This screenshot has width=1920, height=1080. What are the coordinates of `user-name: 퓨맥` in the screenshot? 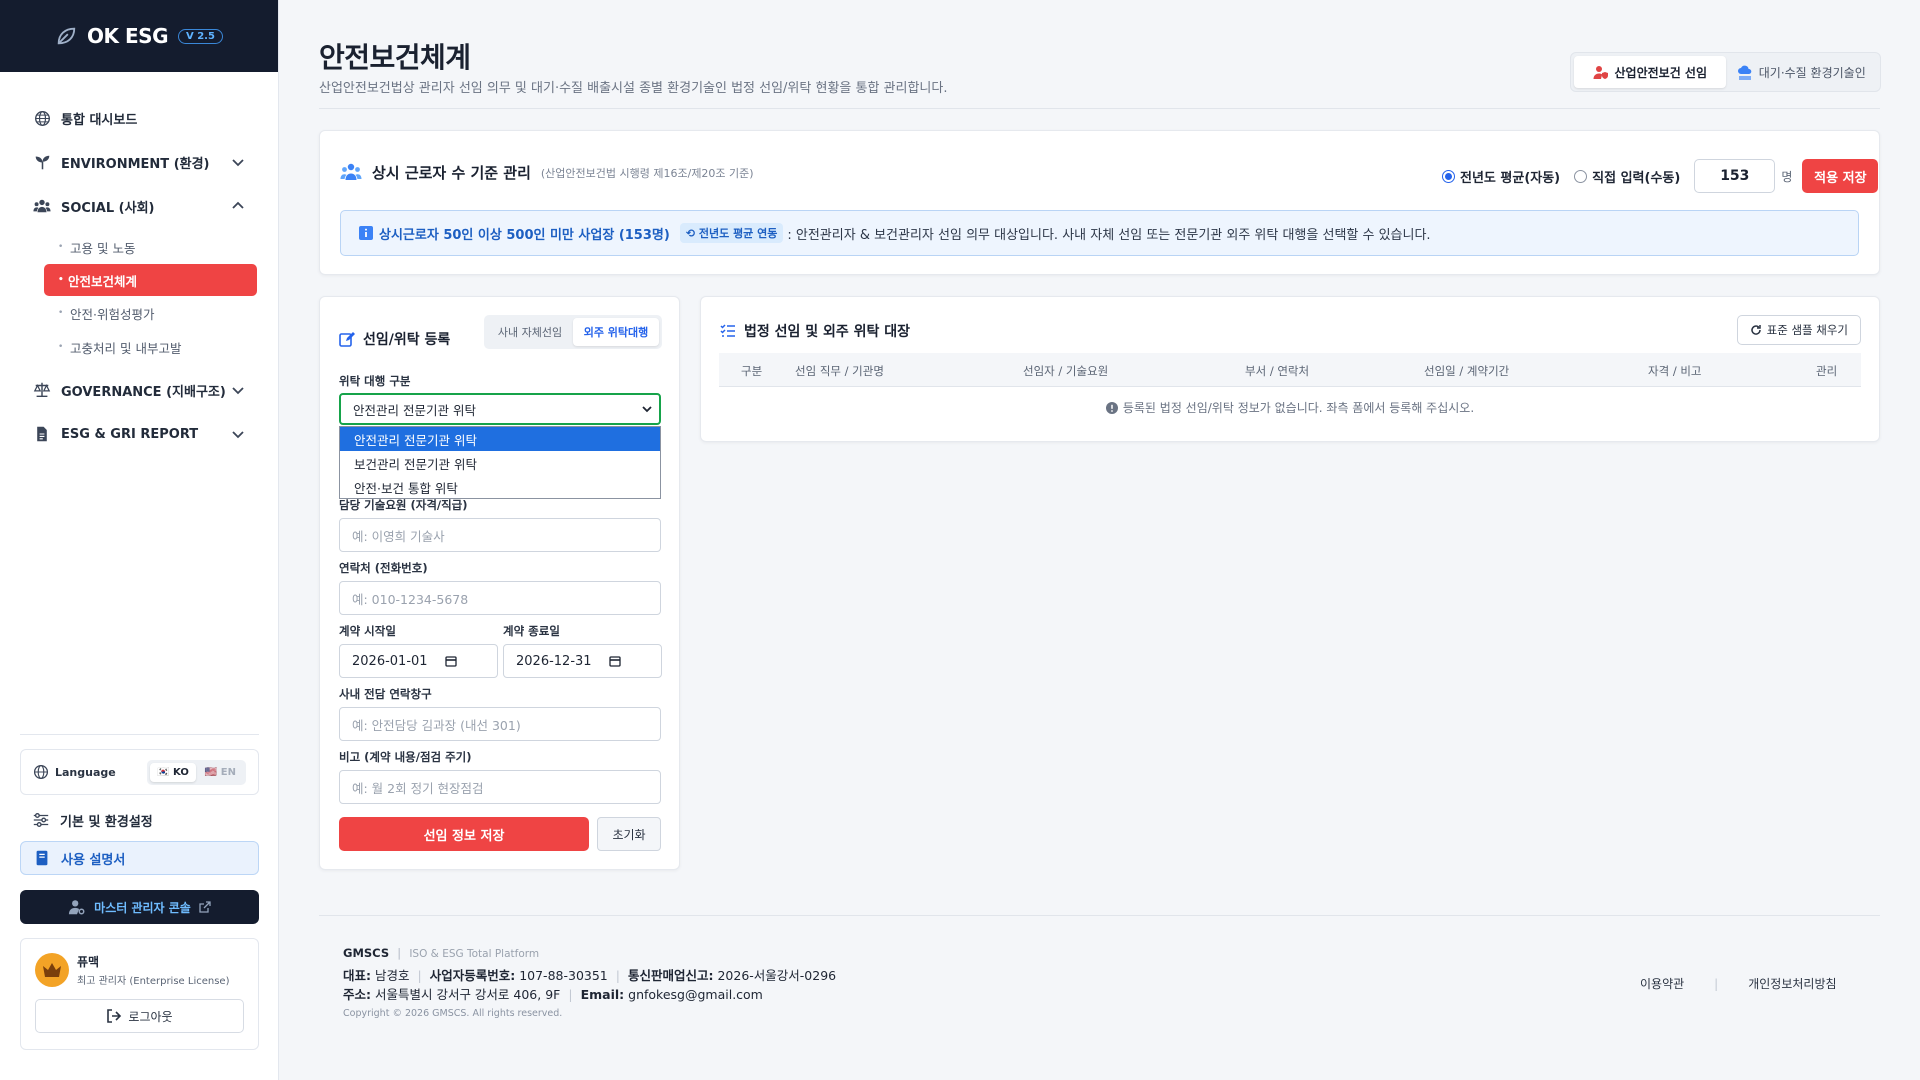 It's located at (88, 962).